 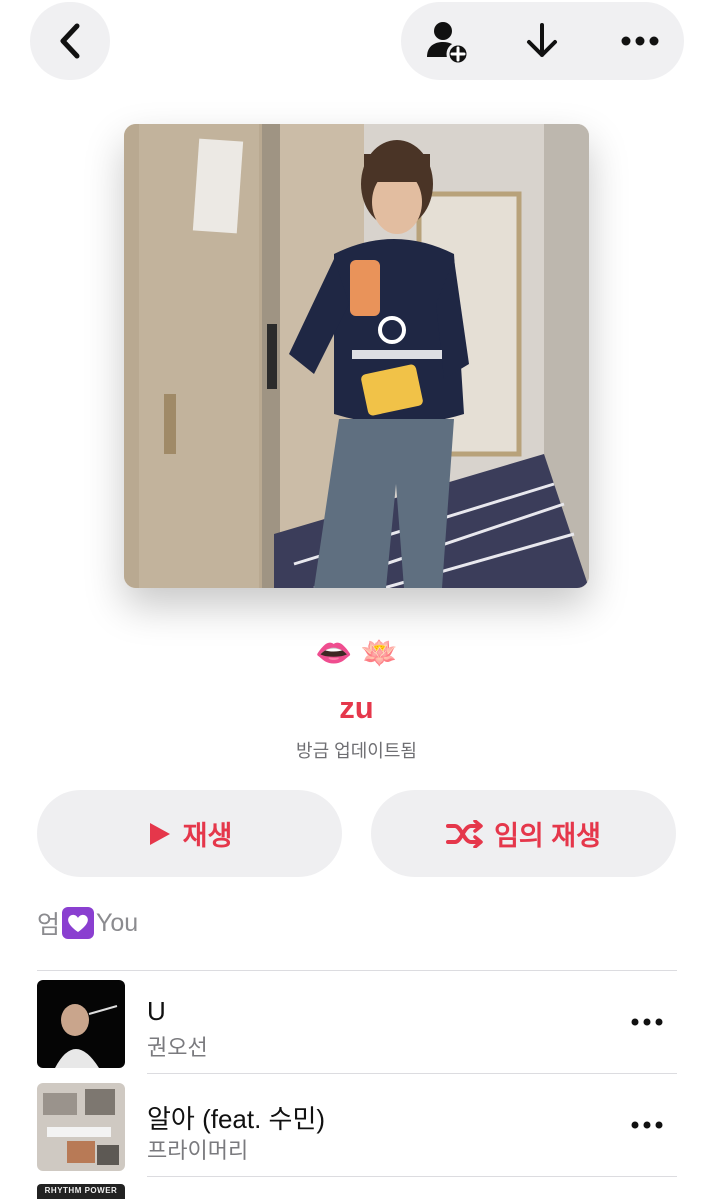 What do you see at coordinates (207, 836) in the screenshot?
I see `play-button-label: 재생` at bounding box center [207, 836].